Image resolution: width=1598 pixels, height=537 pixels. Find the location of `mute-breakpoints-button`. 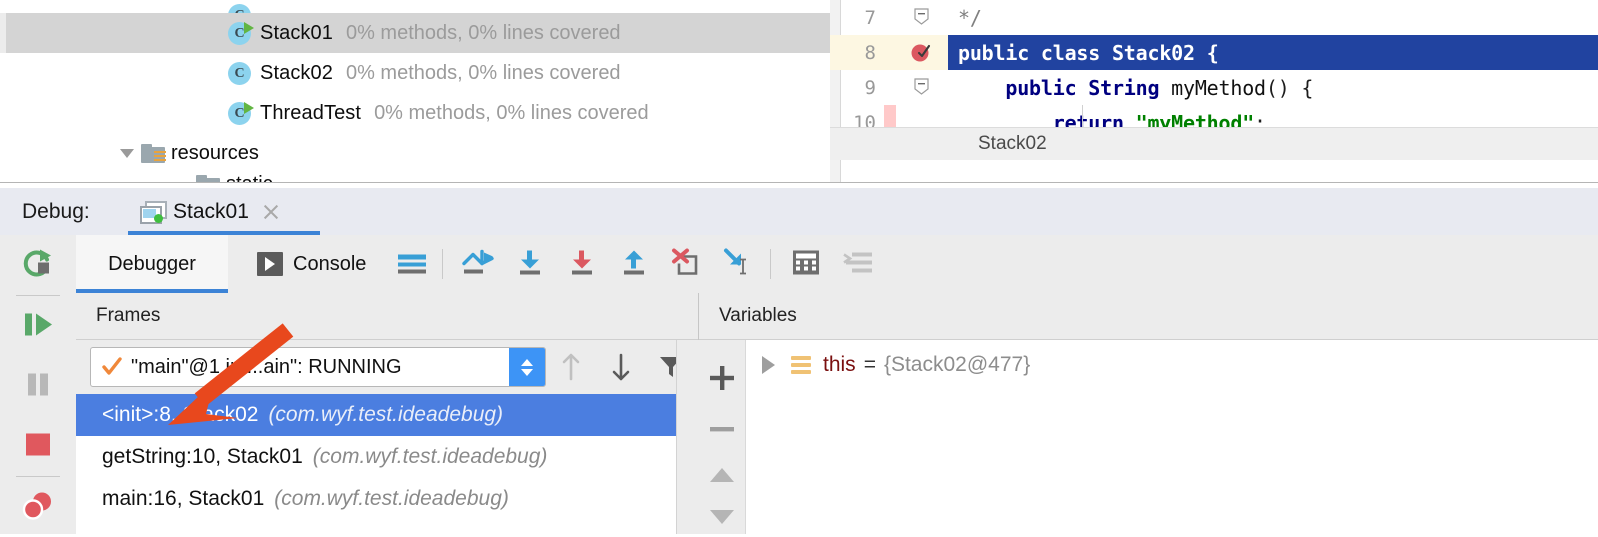

mute-breakpoints-button is located at coordinates (858, 264).